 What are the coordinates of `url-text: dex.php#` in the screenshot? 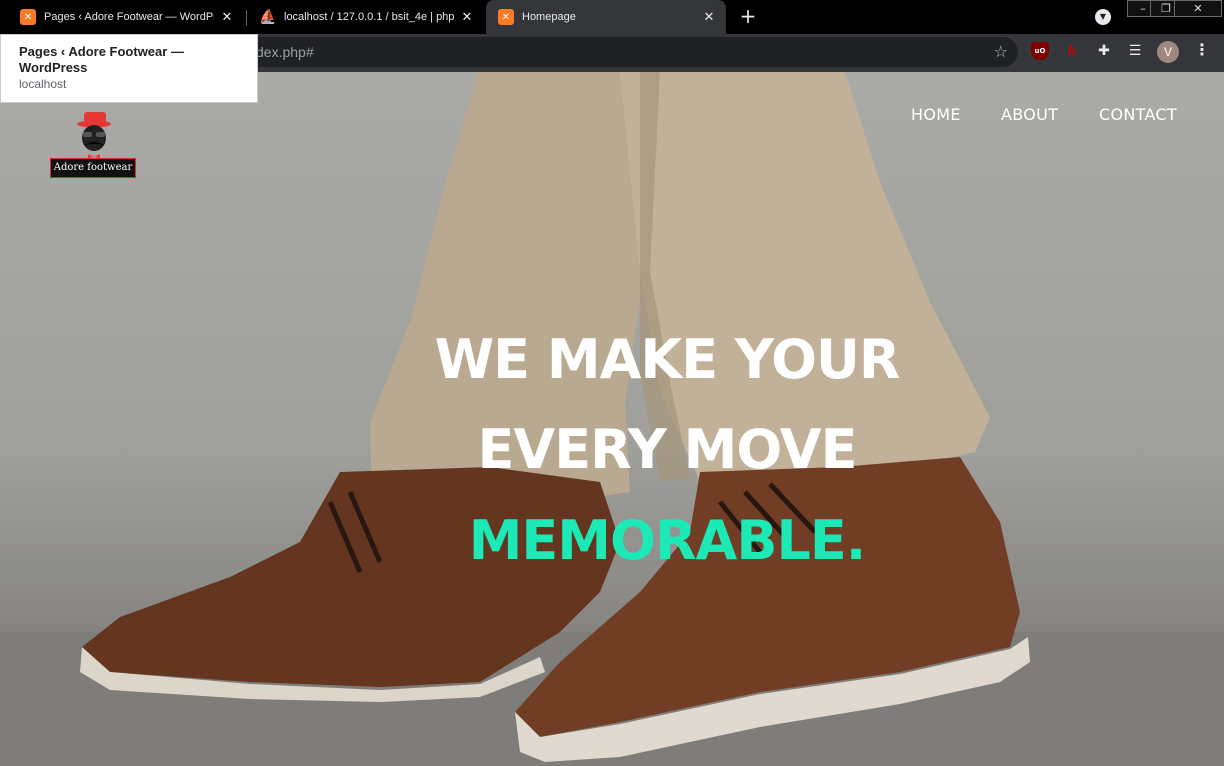 It's located at (285, 52).